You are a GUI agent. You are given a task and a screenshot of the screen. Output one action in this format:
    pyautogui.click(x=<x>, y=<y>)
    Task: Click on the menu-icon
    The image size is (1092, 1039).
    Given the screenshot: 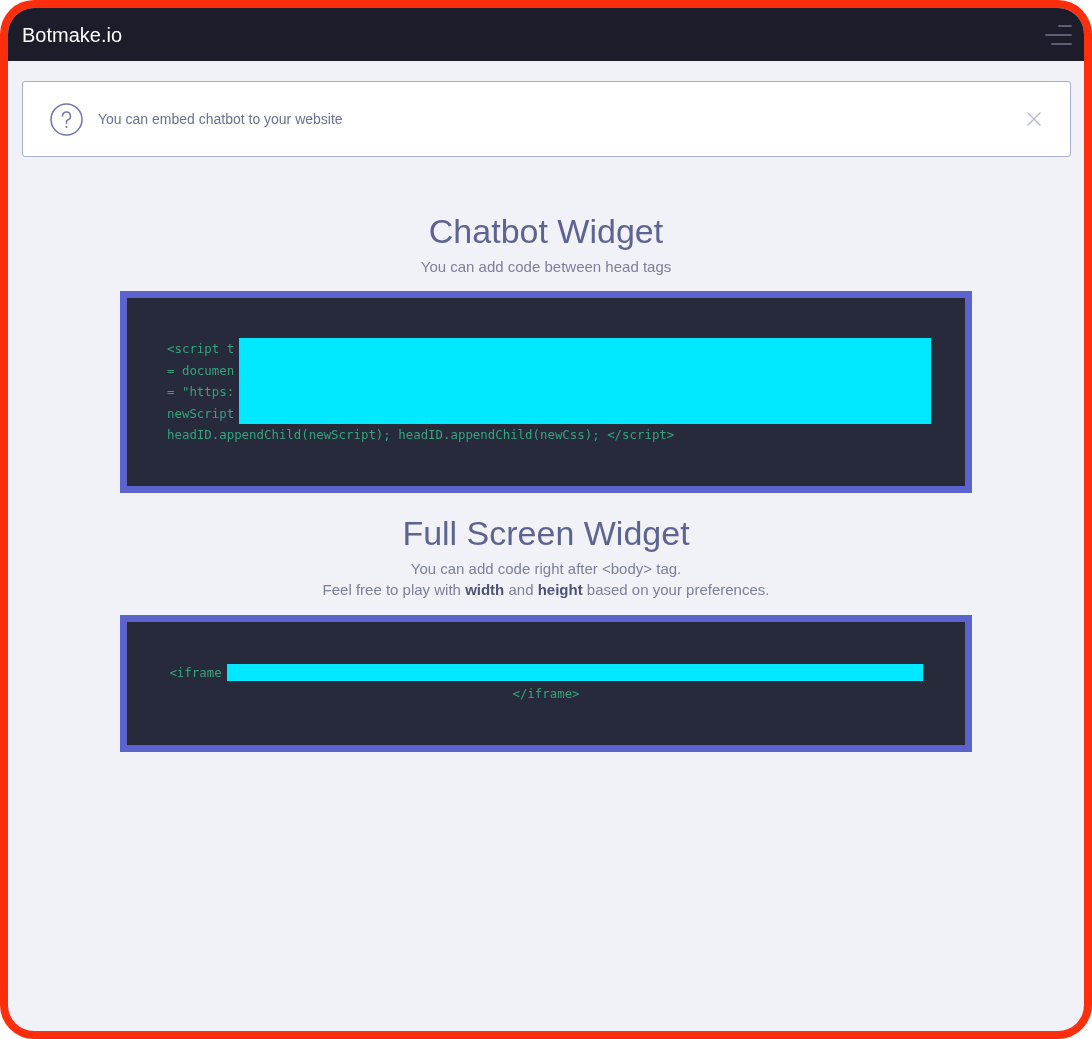 What is the action you would take?
    pyautogui.click(x=1058, y=34)
    